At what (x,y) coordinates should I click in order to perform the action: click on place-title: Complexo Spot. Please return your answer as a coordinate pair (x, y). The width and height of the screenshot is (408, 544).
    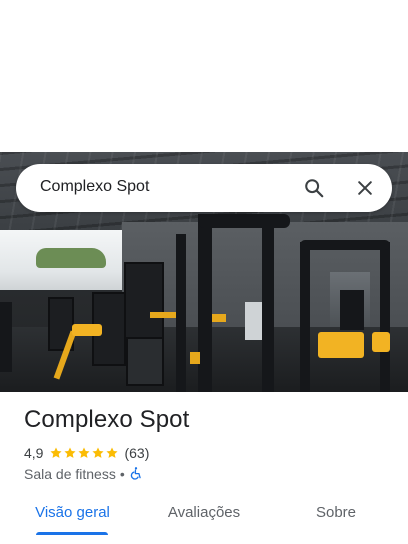
    Looking at the image, I should click on (107, 419).